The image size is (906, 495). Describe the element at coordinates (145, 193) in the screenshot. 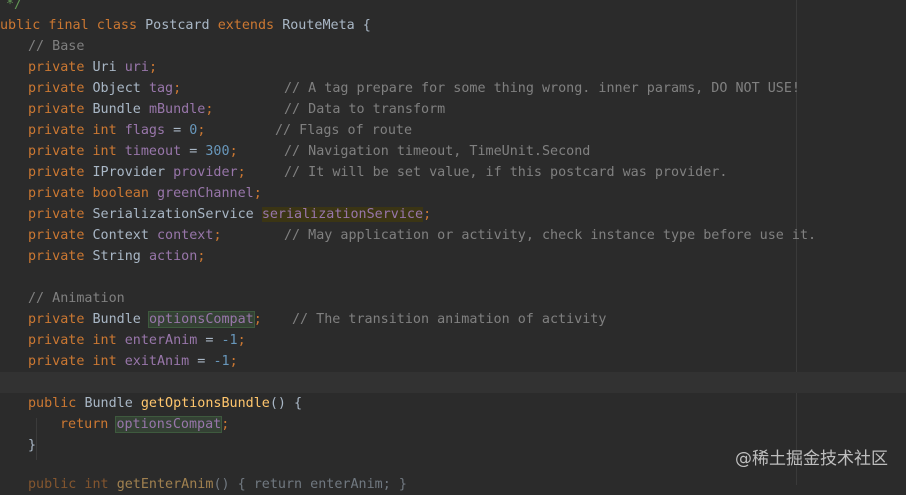

I see `code-line-field-greenchannel: private boolean greenChannel;` at that location.